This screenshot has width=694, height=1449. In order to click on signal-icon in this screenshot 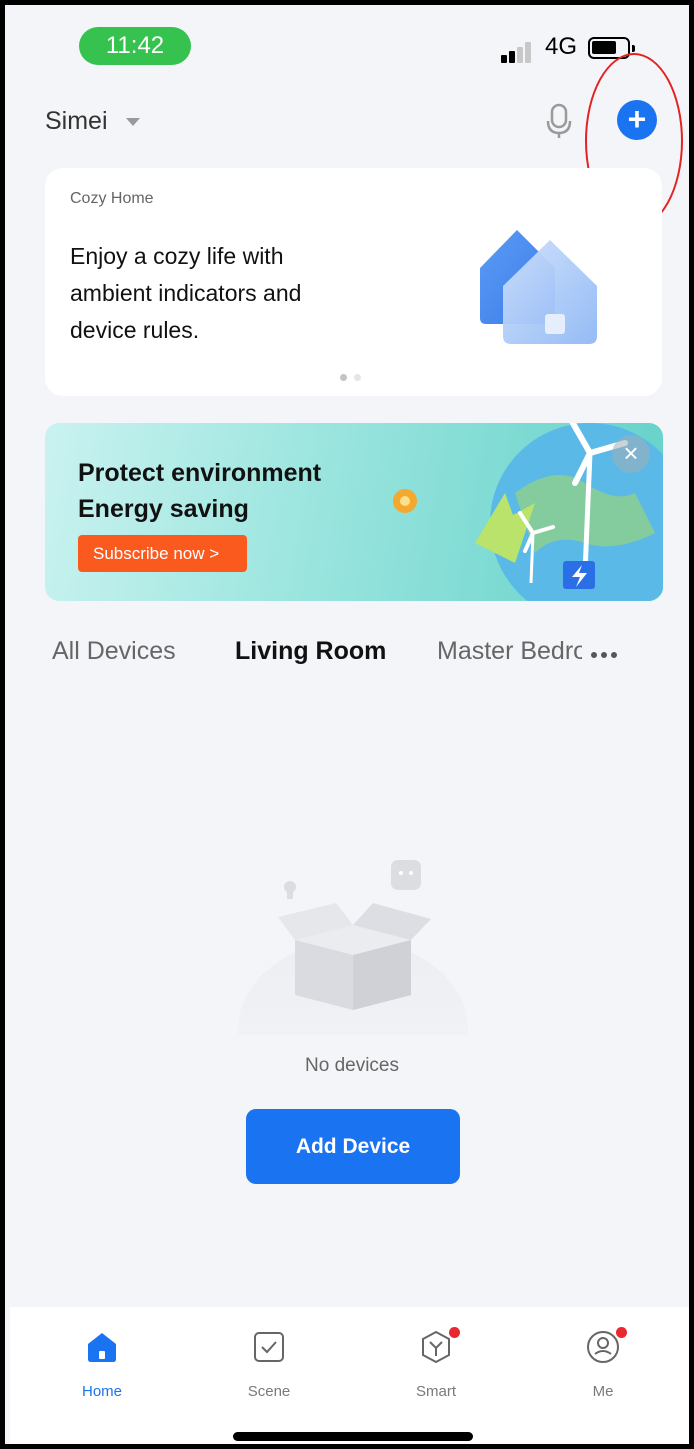, I will do `click(520, 52)`.